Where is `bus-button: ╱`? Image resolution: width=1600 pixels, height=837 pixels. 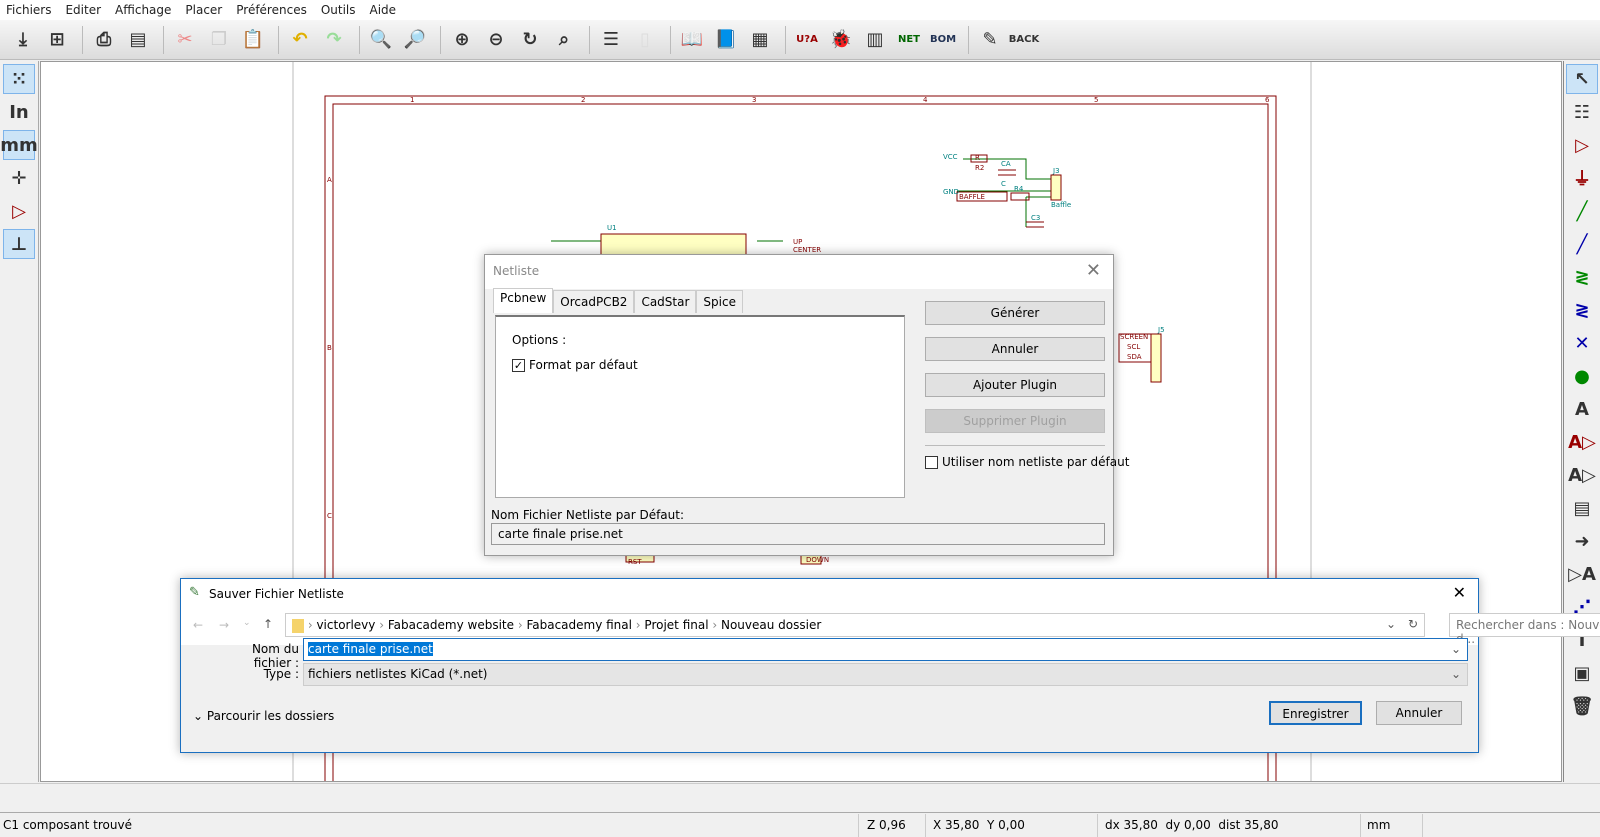 bus-button: ╱ is located at coordinates (1582, 244).